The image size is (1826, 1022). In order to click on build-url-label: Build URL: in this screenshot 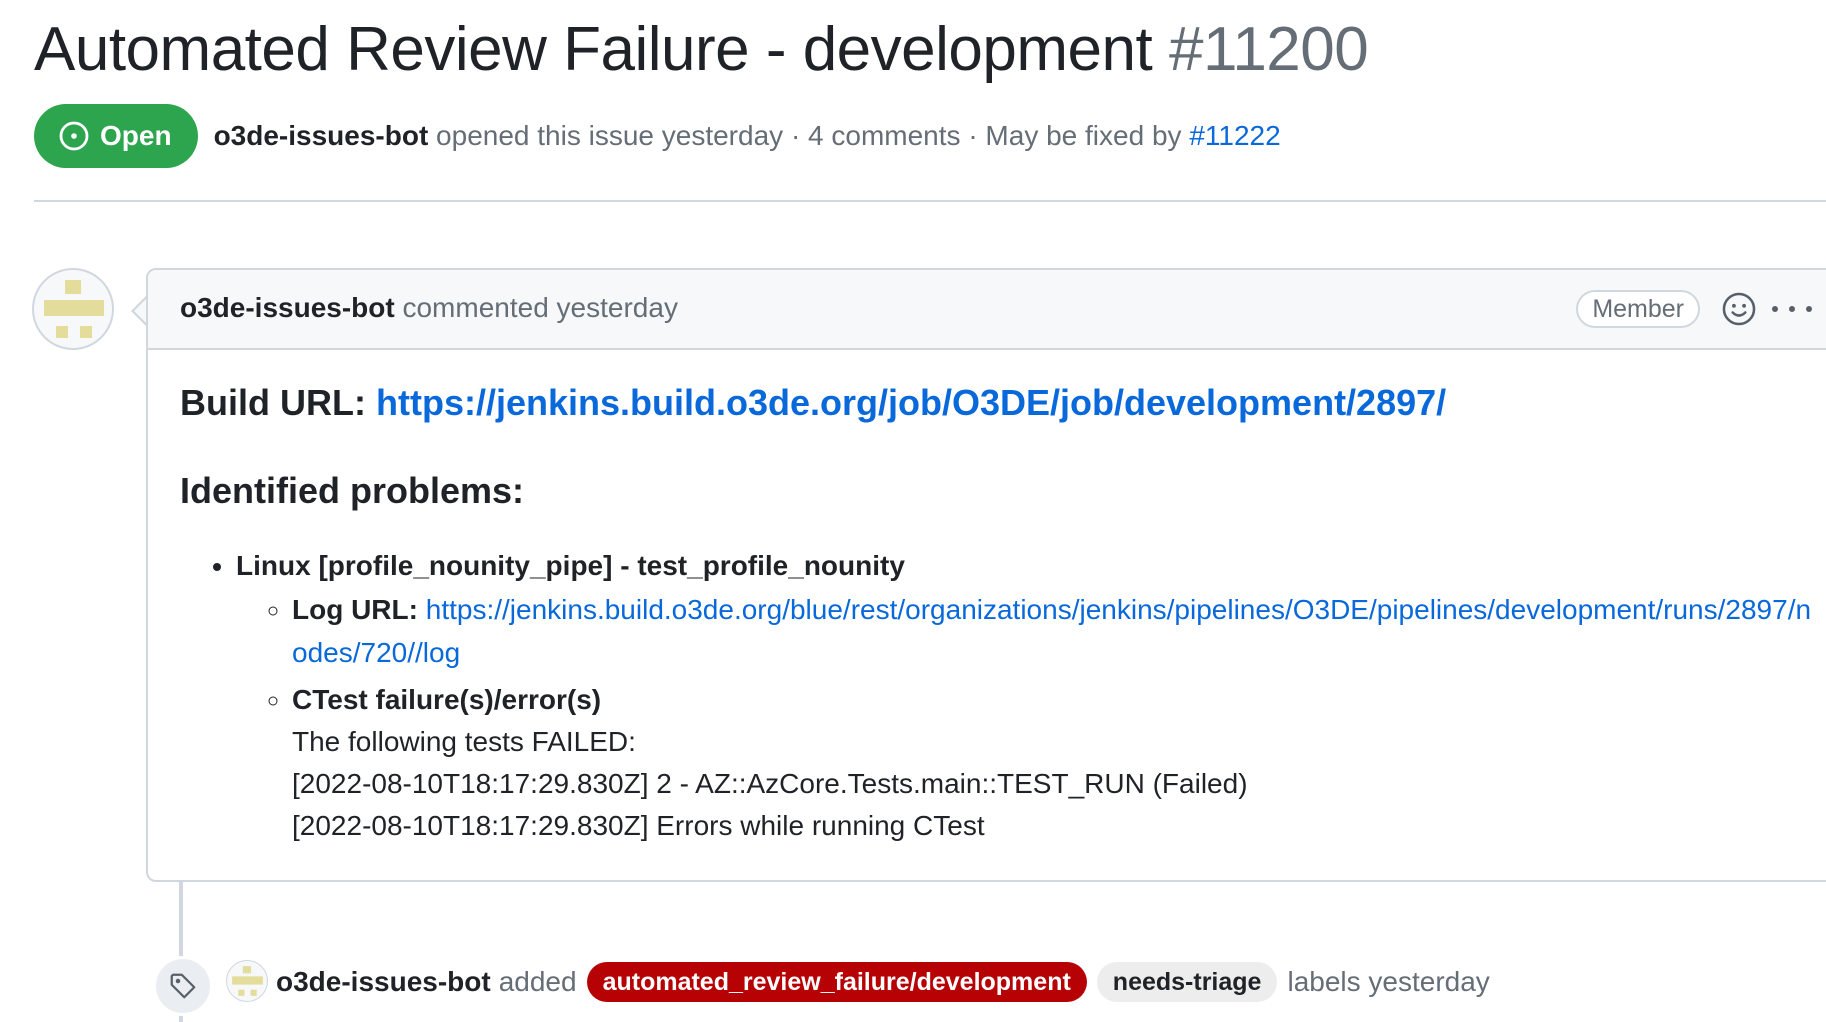, I will do `click(273, 402)`.